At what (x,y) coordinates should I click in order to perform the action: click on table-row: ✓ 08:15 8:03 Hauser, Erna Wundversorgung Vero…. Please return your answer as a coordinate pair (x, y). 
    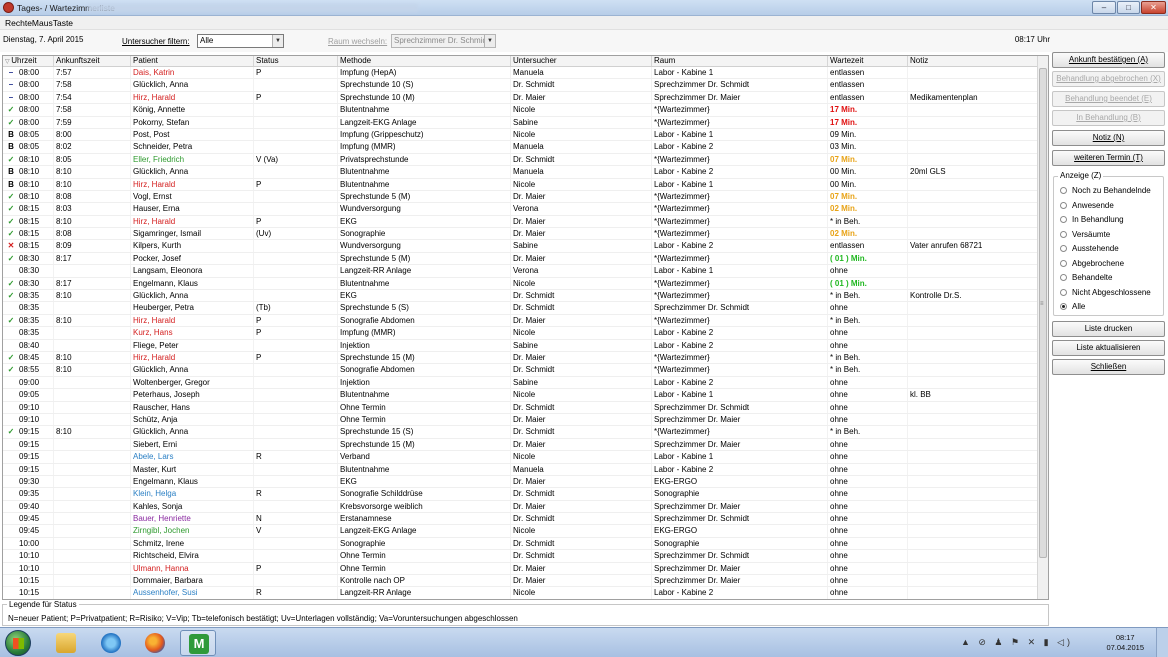
    Looking at the image, I should click on (520, 209).